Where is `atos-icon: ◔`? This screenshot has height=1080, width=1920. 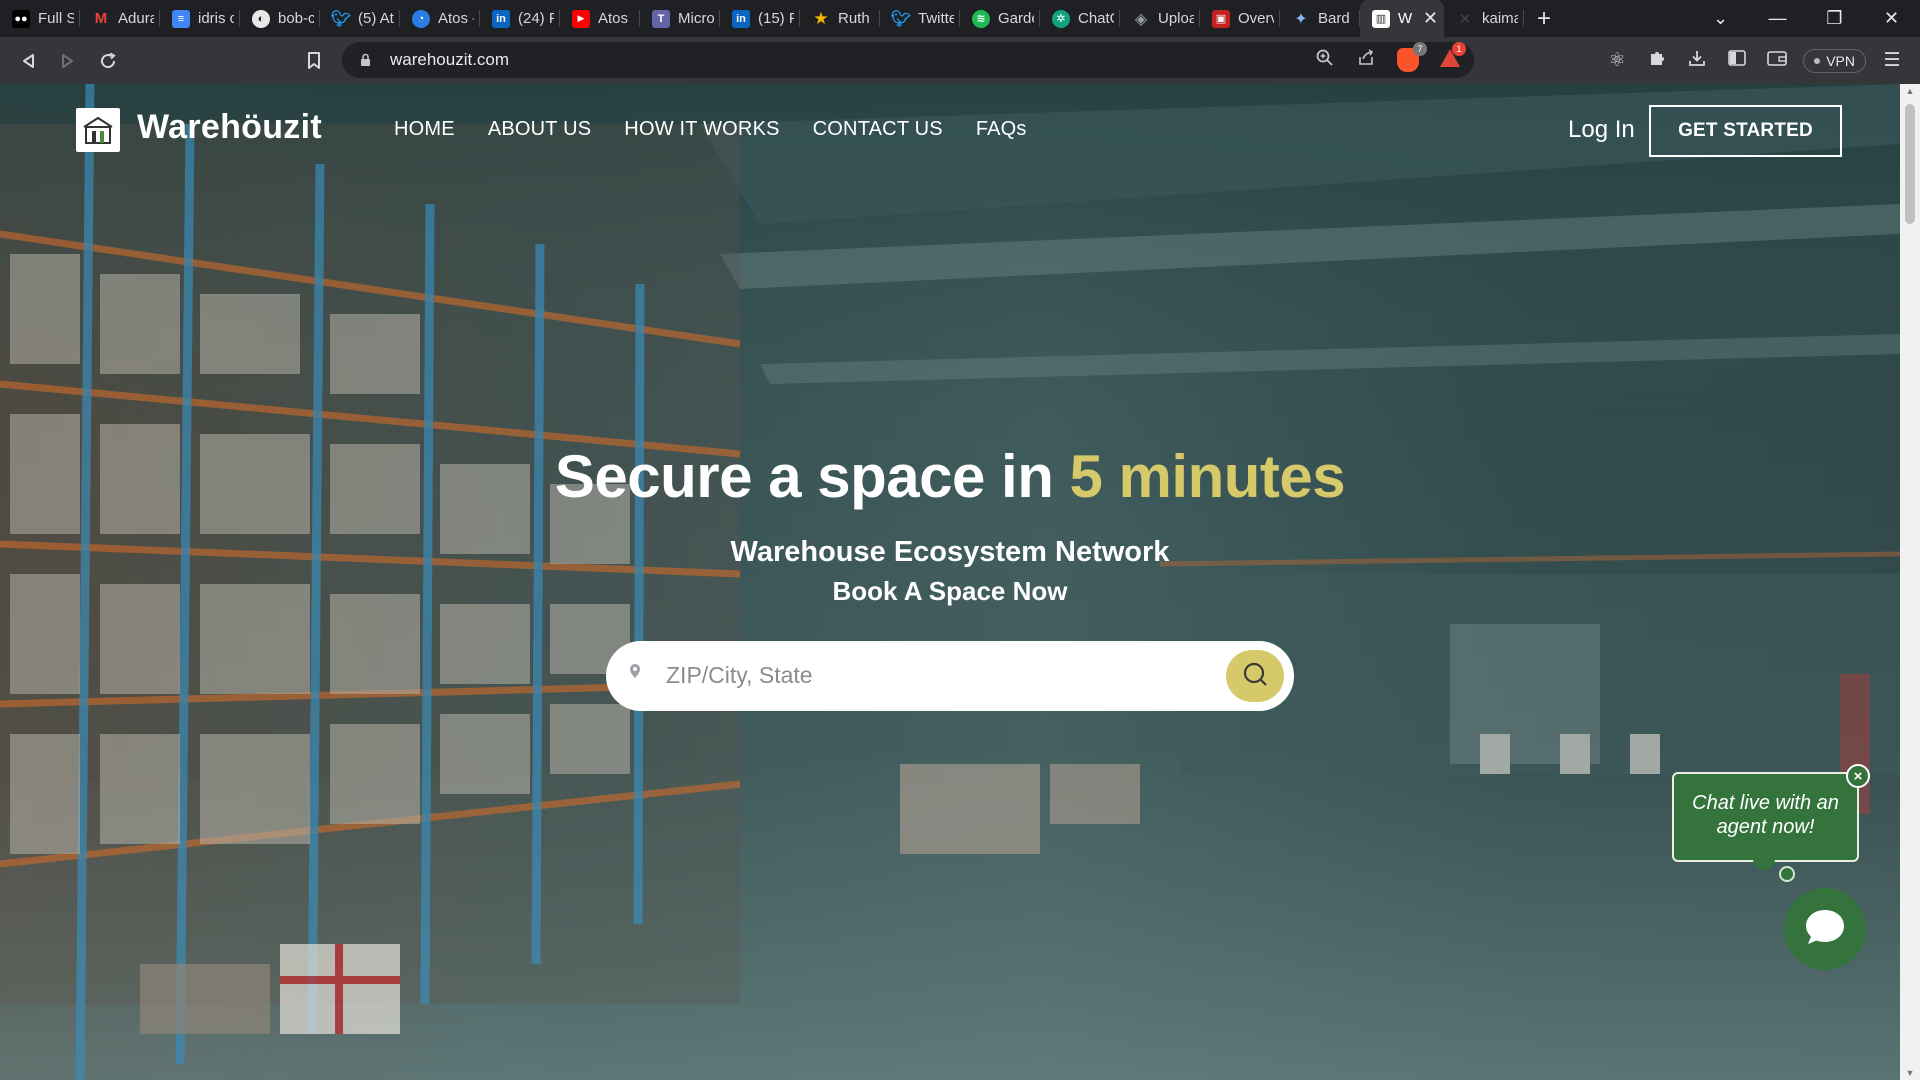
atos-icon: ◔ is located at coordinates (421, 18).